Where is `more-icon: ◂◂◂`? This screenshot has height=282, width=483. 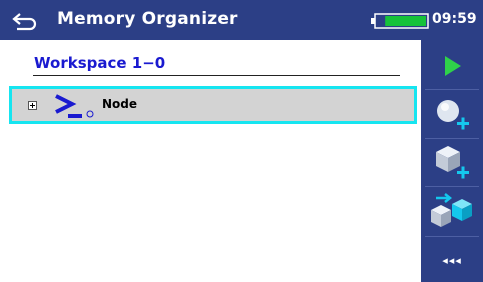
more-icon: ◂◂◂ is located at coordinates (452, 260).